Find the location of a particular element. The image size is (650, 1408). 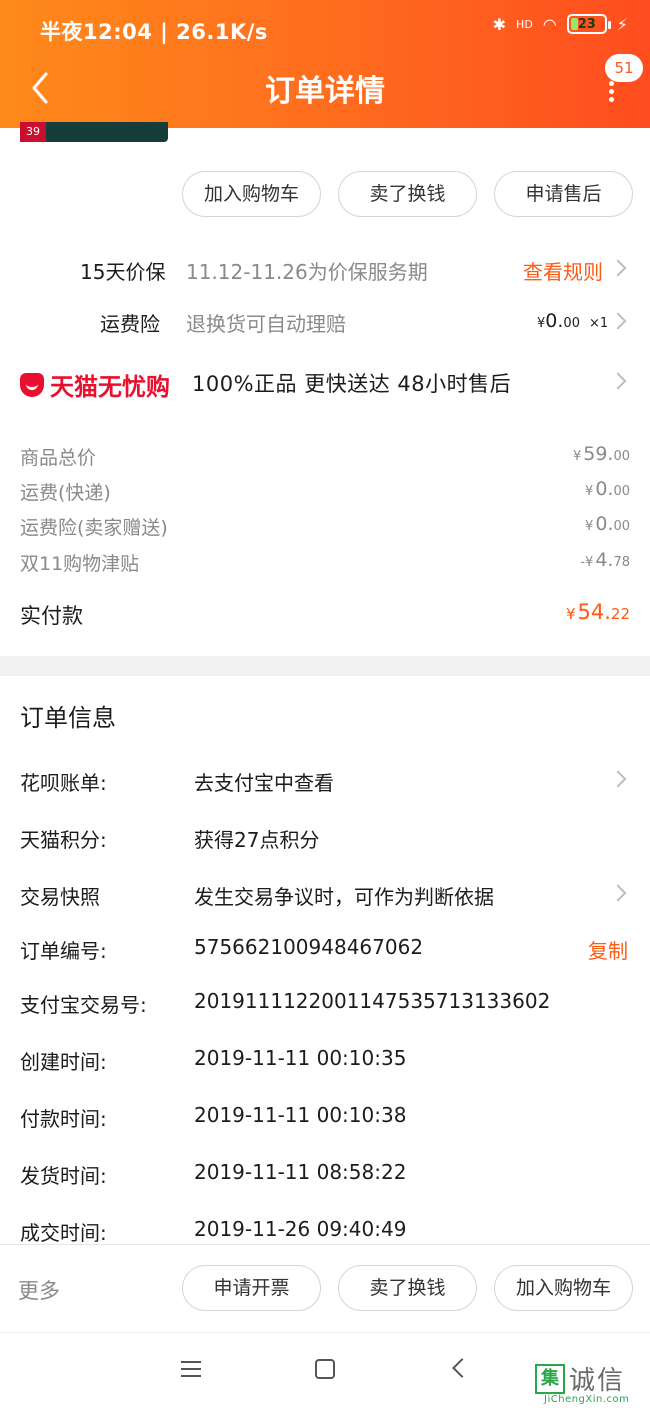

shipped-time-label: 发货时间: is located at coordinates (63, 1176).